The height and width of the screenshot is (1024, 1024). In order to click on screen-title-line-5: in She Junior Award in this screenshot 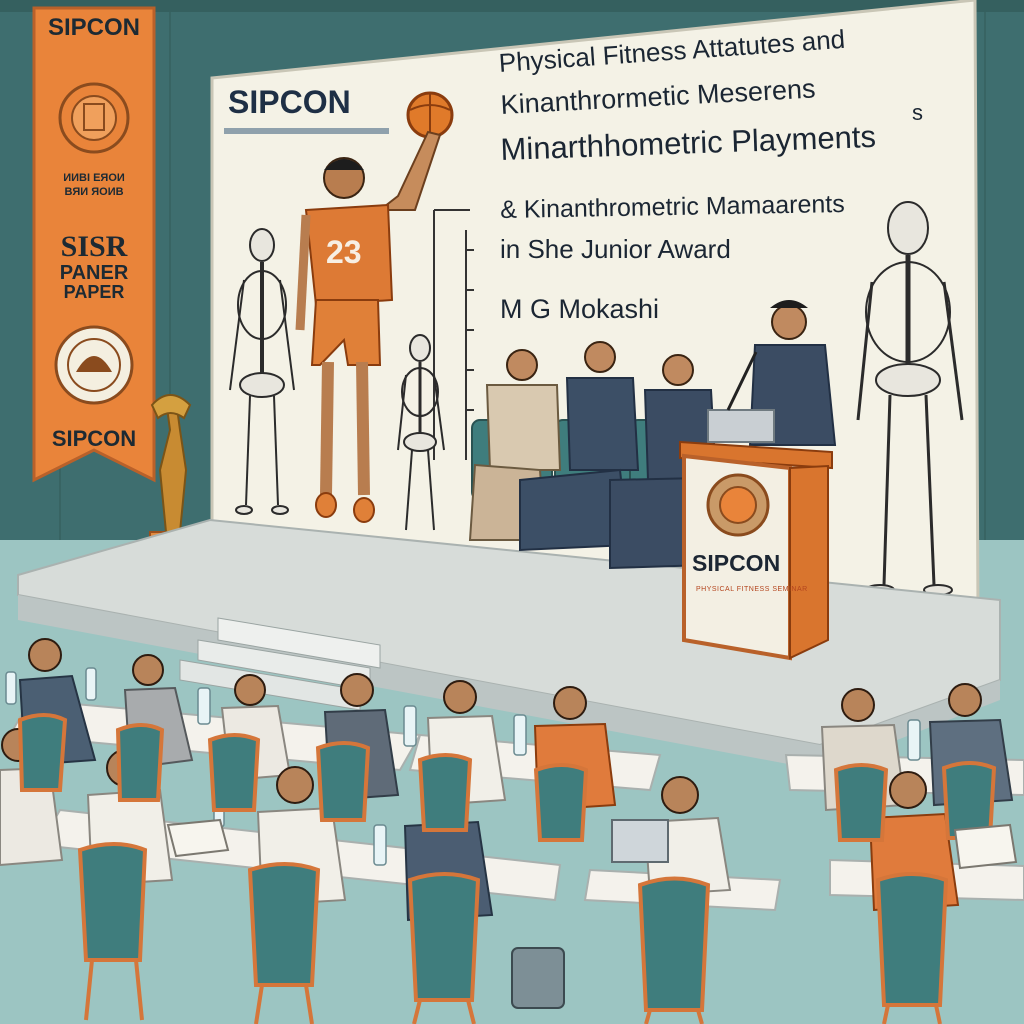, I will do `click(615, 249)`.